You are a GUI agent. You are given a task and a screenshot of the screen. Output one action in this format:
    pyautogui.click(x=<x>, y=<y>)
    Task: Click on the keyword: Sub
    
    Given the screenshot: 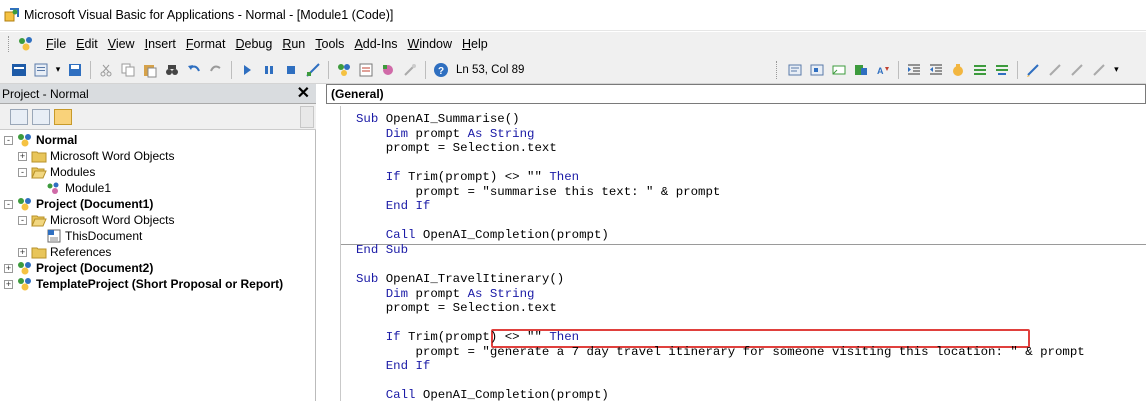 What is the action you would take?
    pyautogui.click(x=367, y=279)
    